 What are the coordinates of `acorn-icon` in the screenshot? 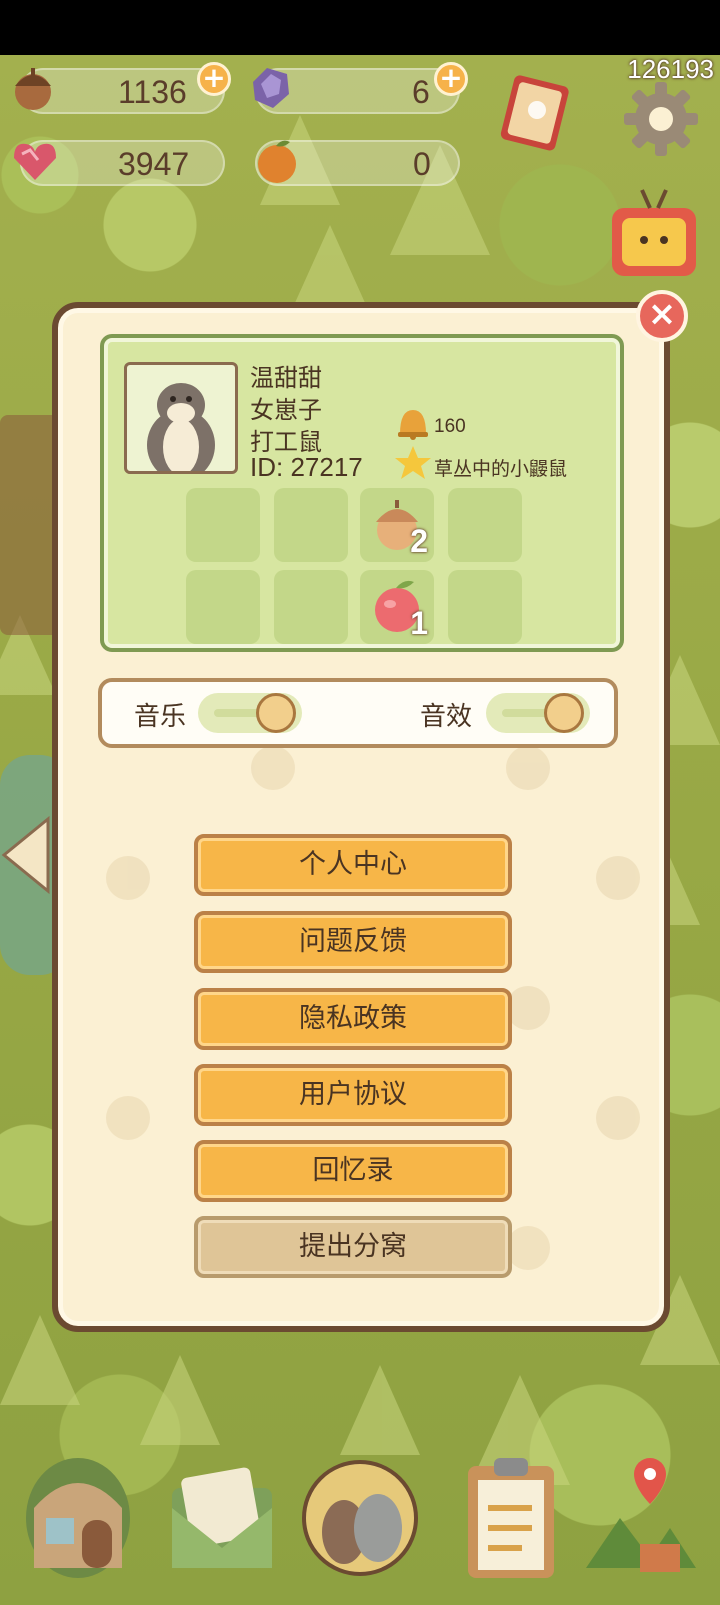 It's located at (33, 87).